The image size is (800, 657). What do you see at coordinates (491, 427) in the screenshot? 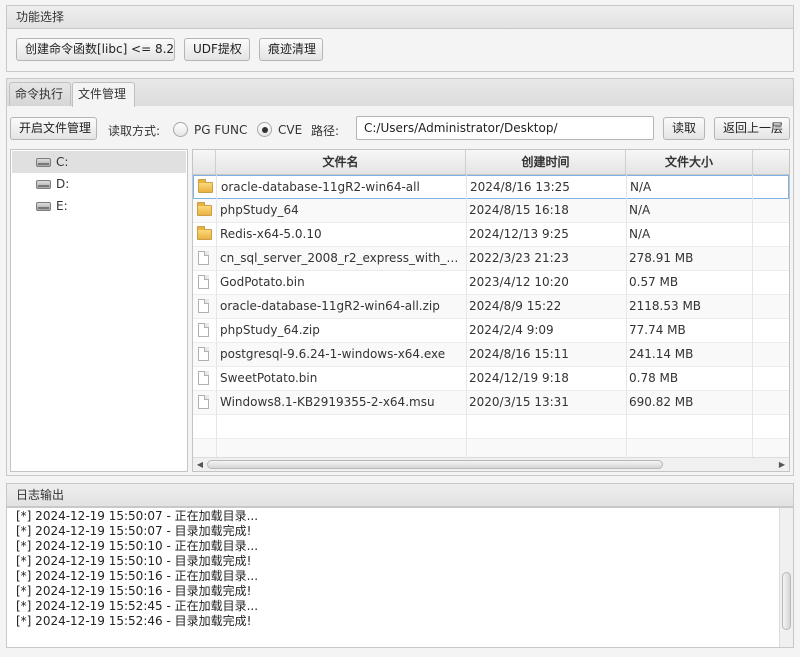
I see `table-row` at bounding box center [491, 427].